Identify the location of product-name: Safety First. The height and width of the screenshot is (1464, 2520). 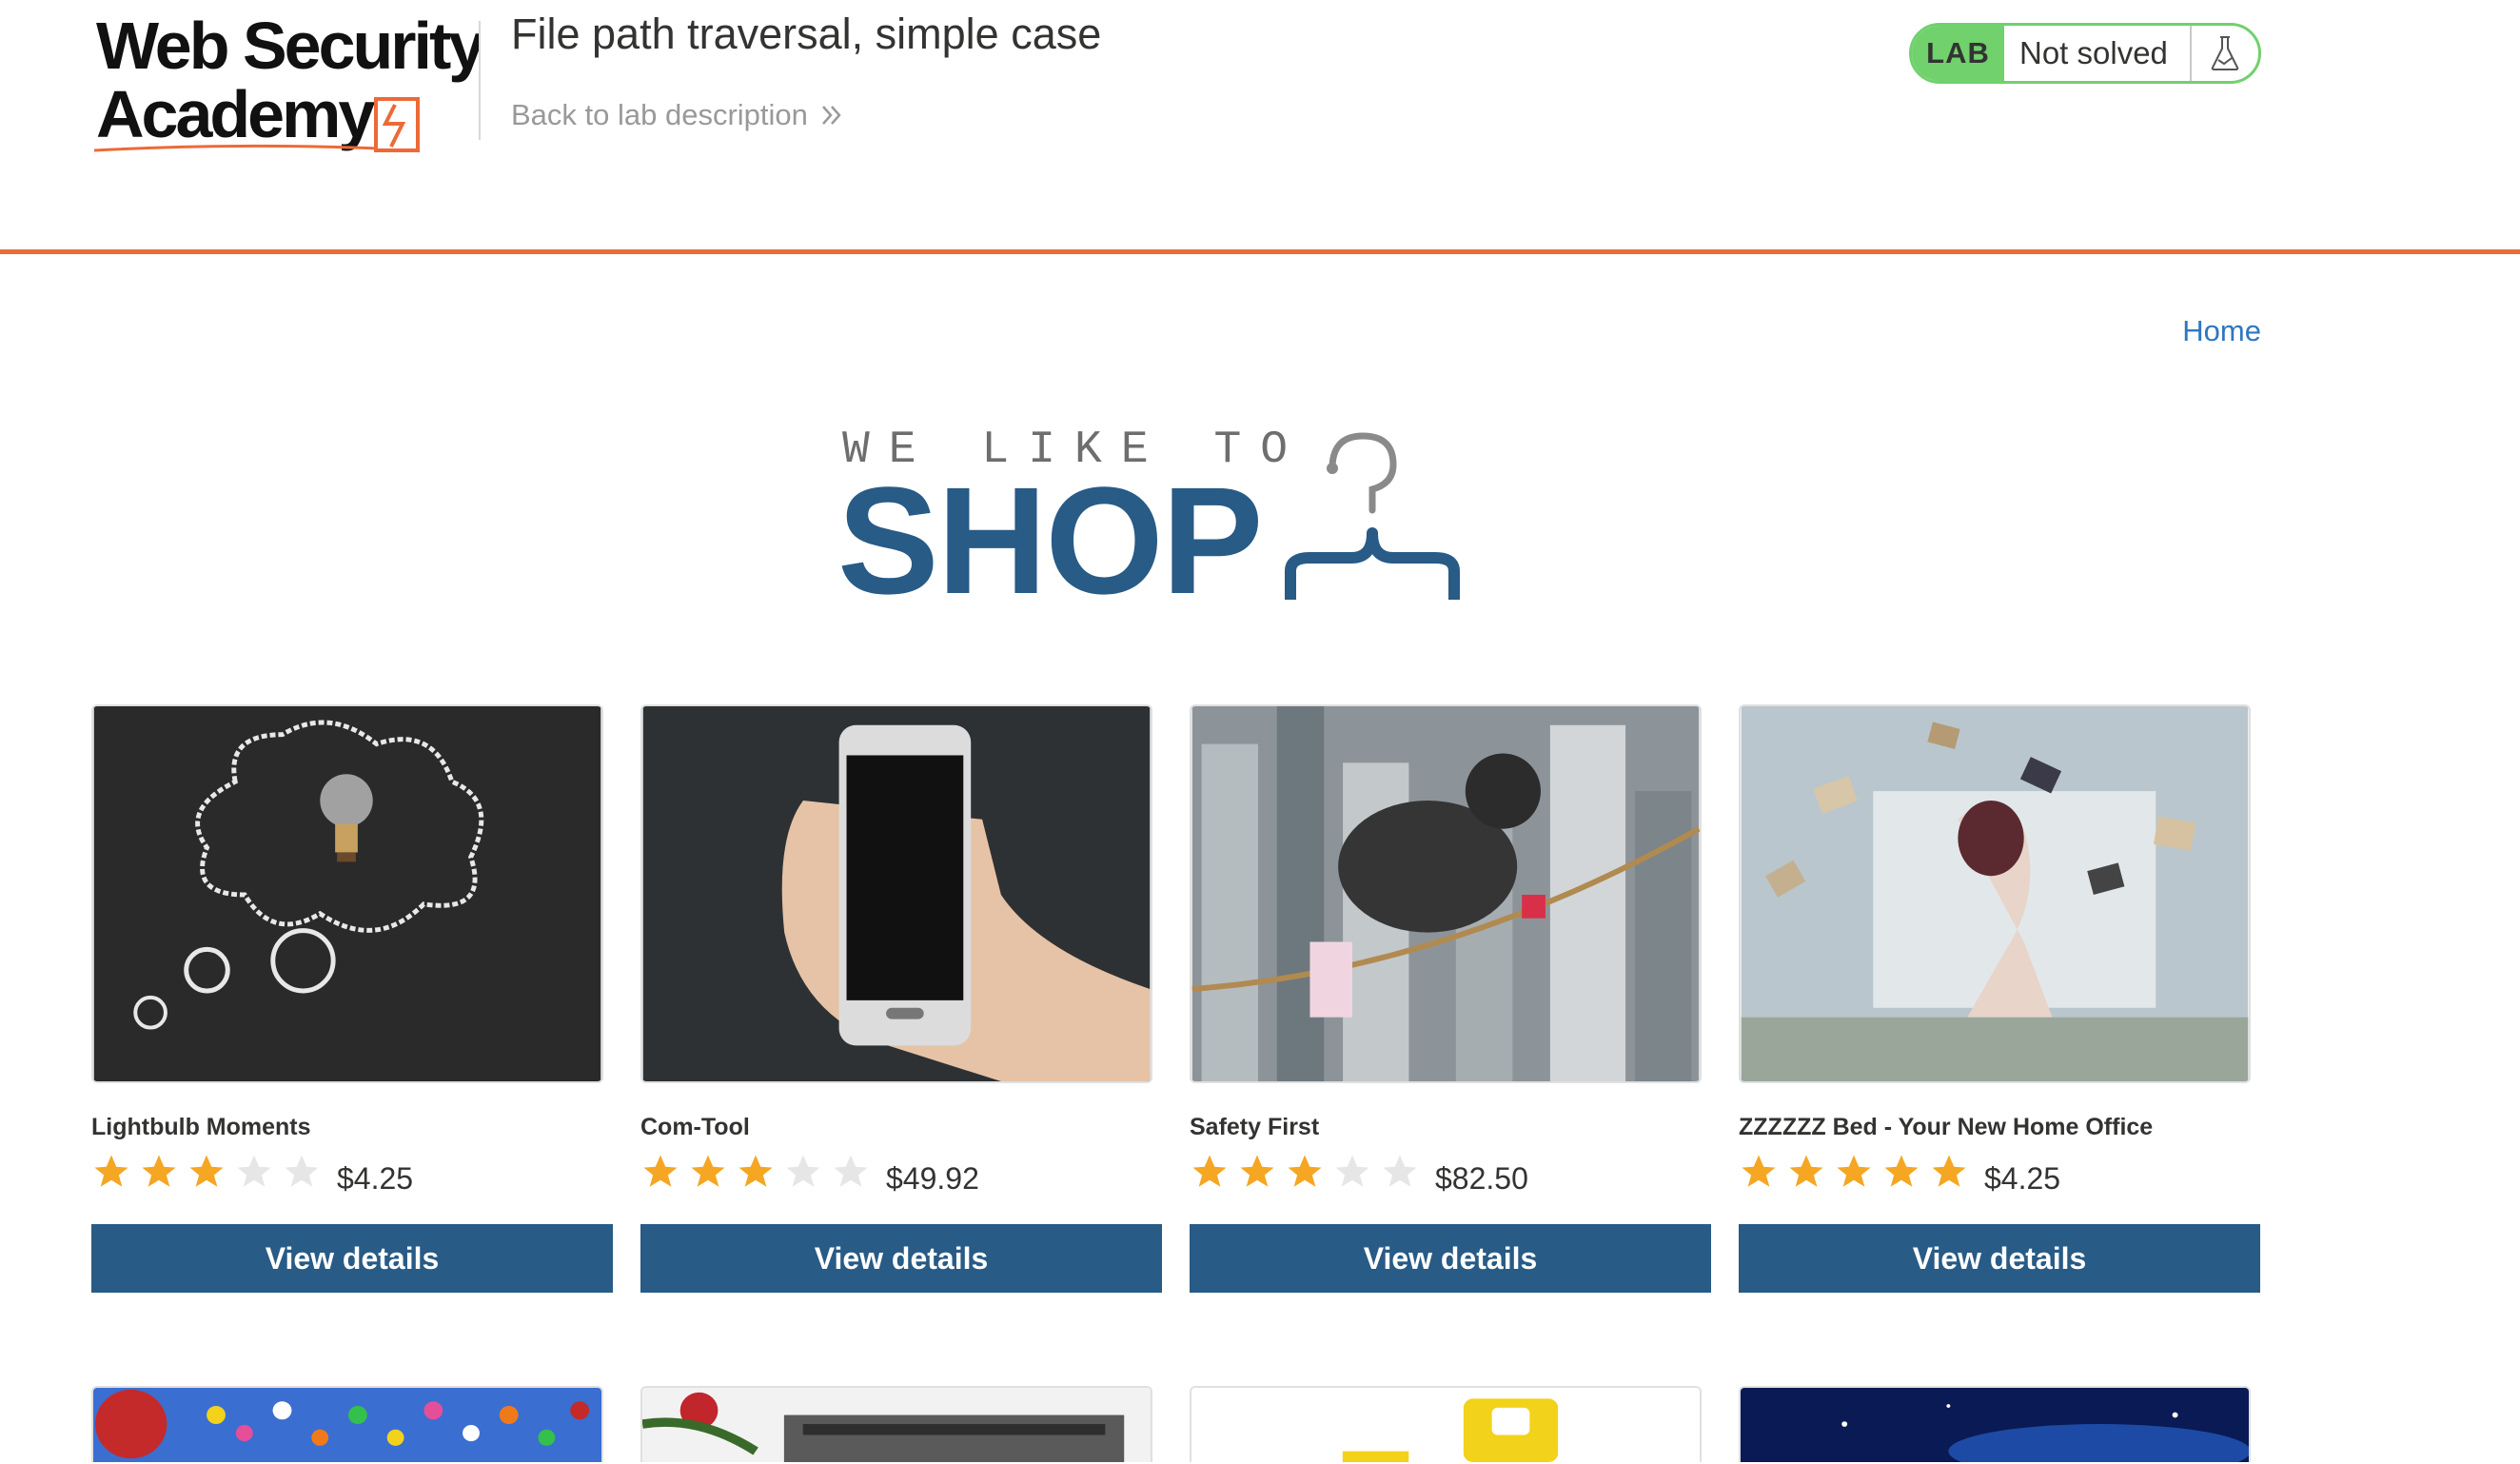
(1255, 1127).